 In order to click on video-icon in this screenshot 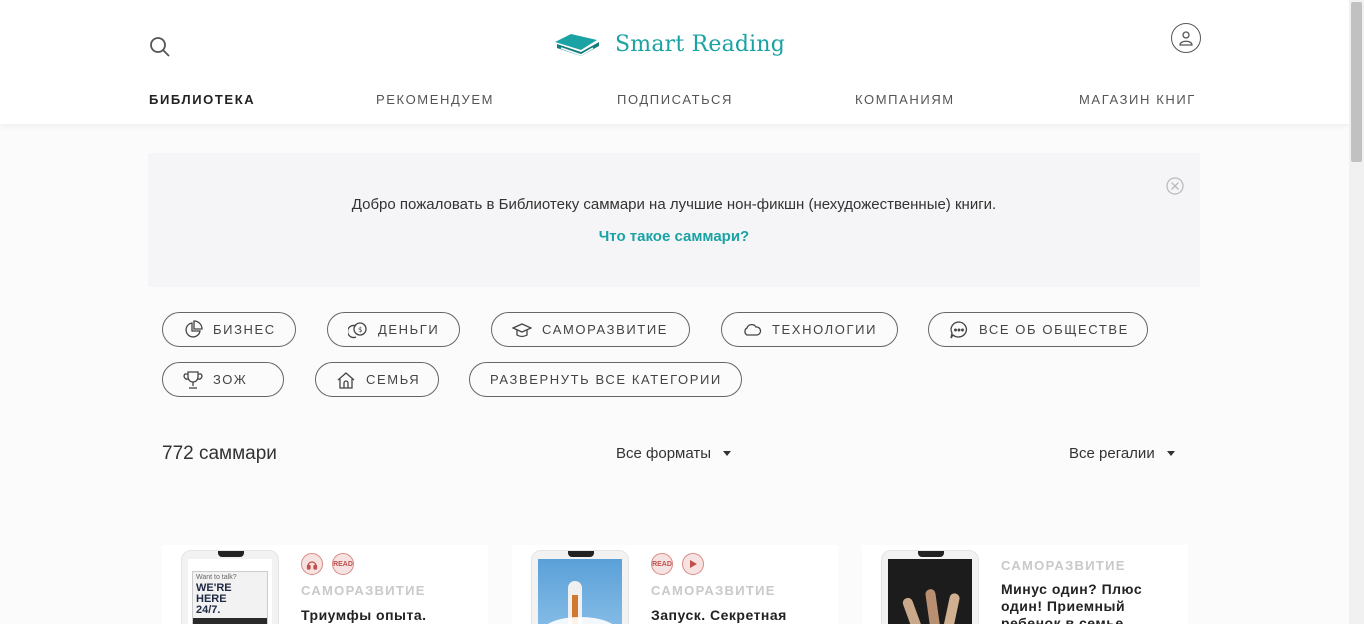, I will do `click(693, 564)`.